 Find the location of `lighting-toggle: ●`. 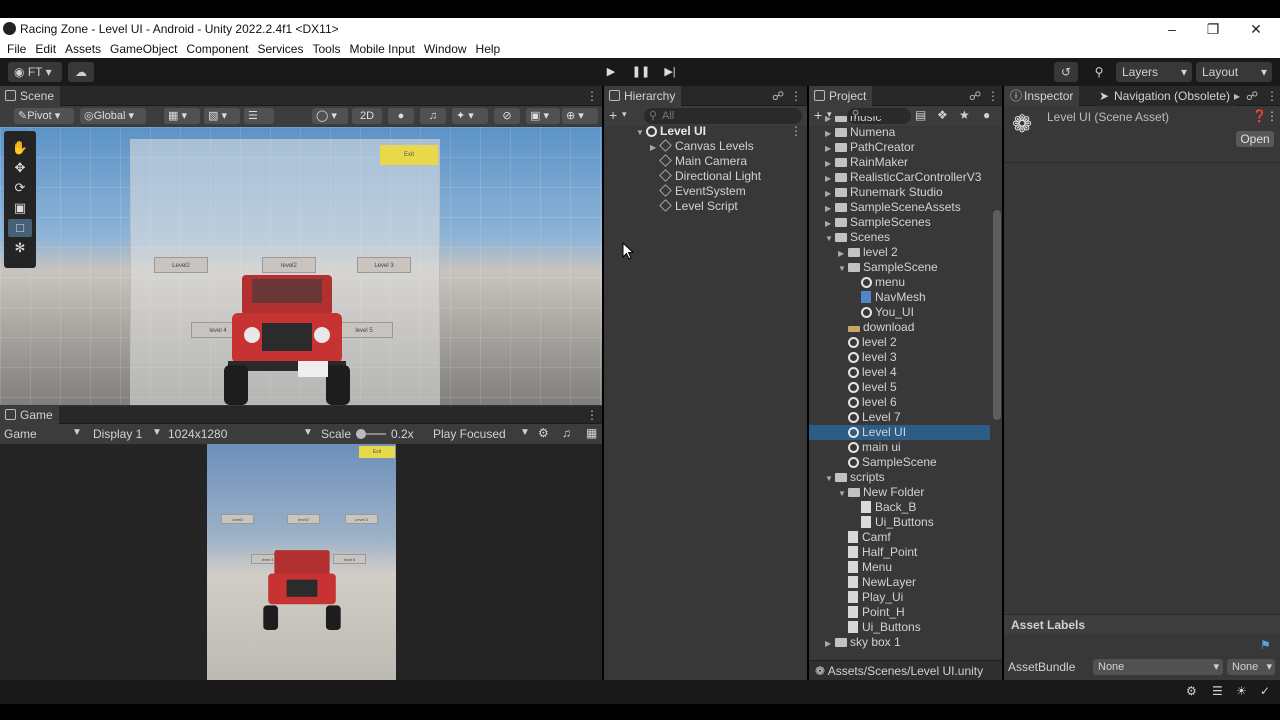

lighting-toggle: ● is located at coordinates (401, 116).